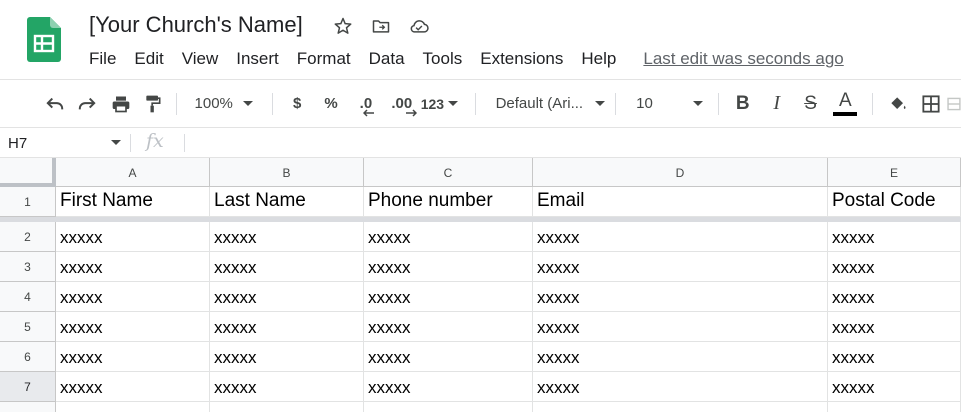 Image resolution: width=961 pixels, height=412 pixels. I want to click on cell-d6: xxxxx, so click(680, 357).